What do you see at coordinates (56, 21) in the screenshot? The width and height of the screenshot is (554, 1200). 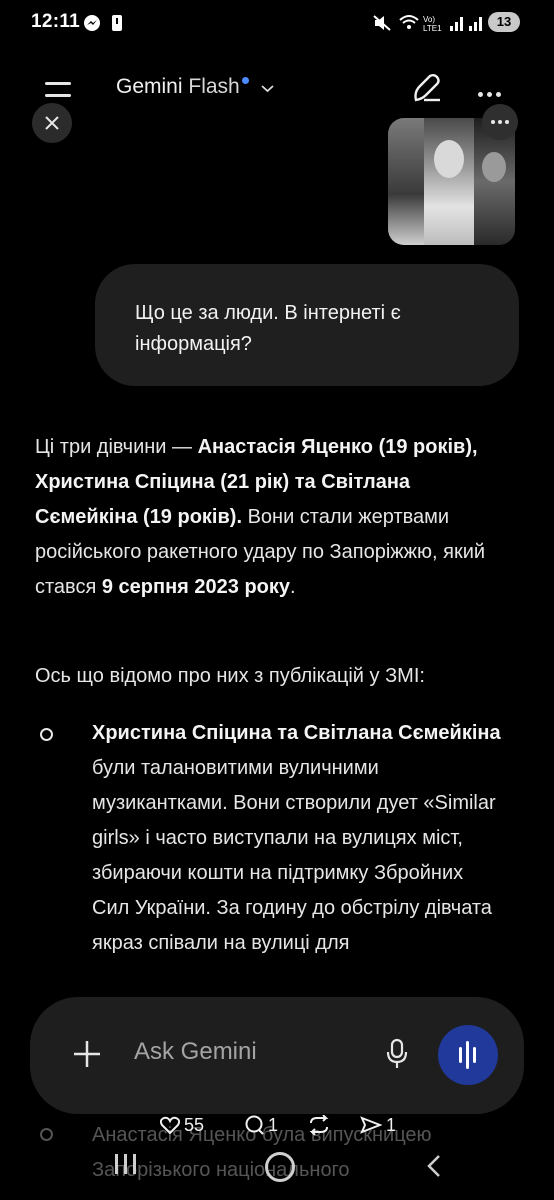 I see `status-time: 12:11` at bounding box center [56, 21].